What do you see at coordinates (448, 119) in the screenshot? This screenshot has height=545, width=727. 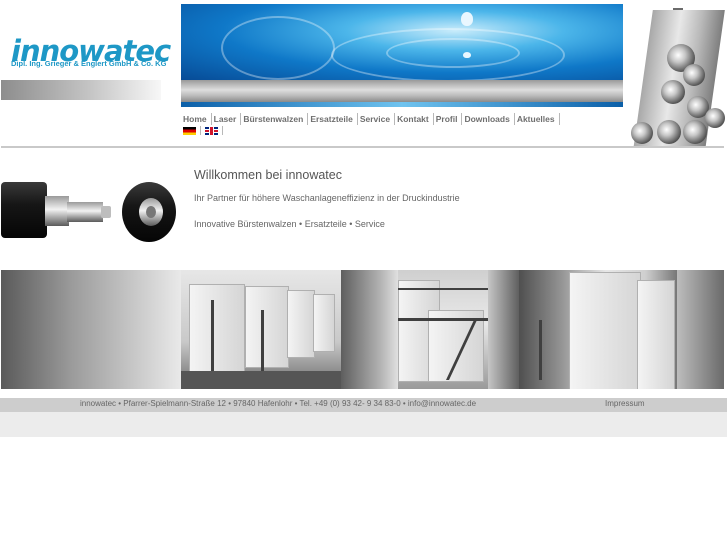 I see `nav-item-profil: Profil` at bounding box center [448, 119].